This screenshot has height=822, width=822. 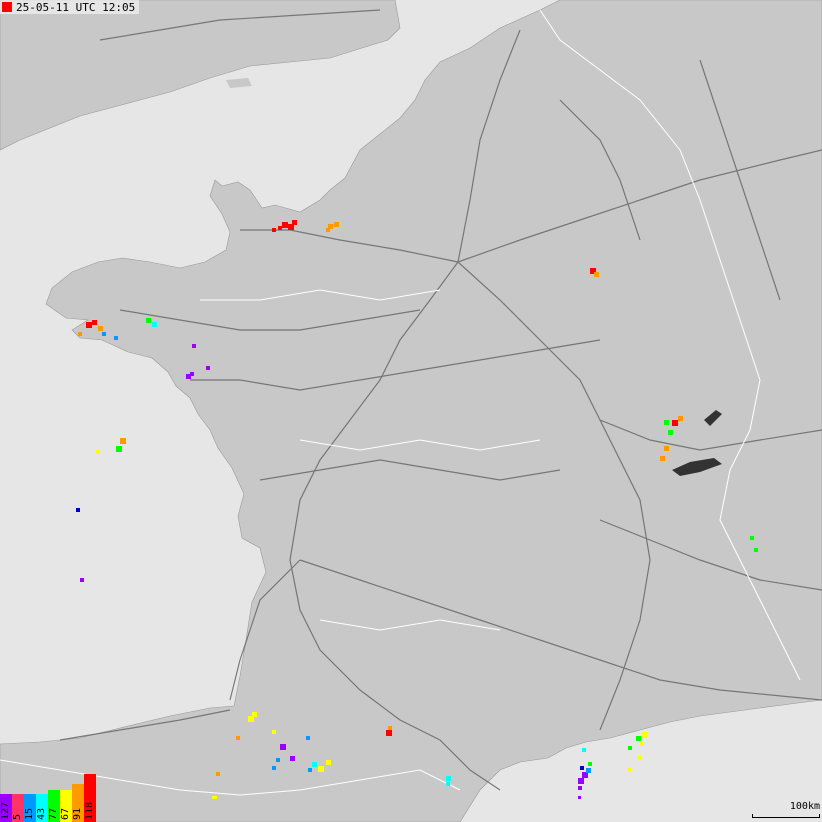 I want to click on map-header: 25-05-11 UTC 12:05, so click(x=70, y=7).